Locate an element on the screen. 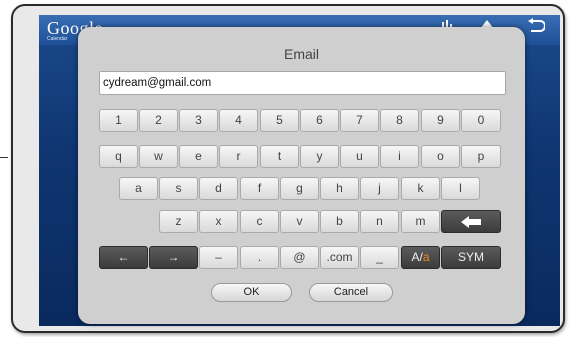 The width and height of the screenshot is (570, 337). backspace-arrow-icon is located at coordinates (471, 221).